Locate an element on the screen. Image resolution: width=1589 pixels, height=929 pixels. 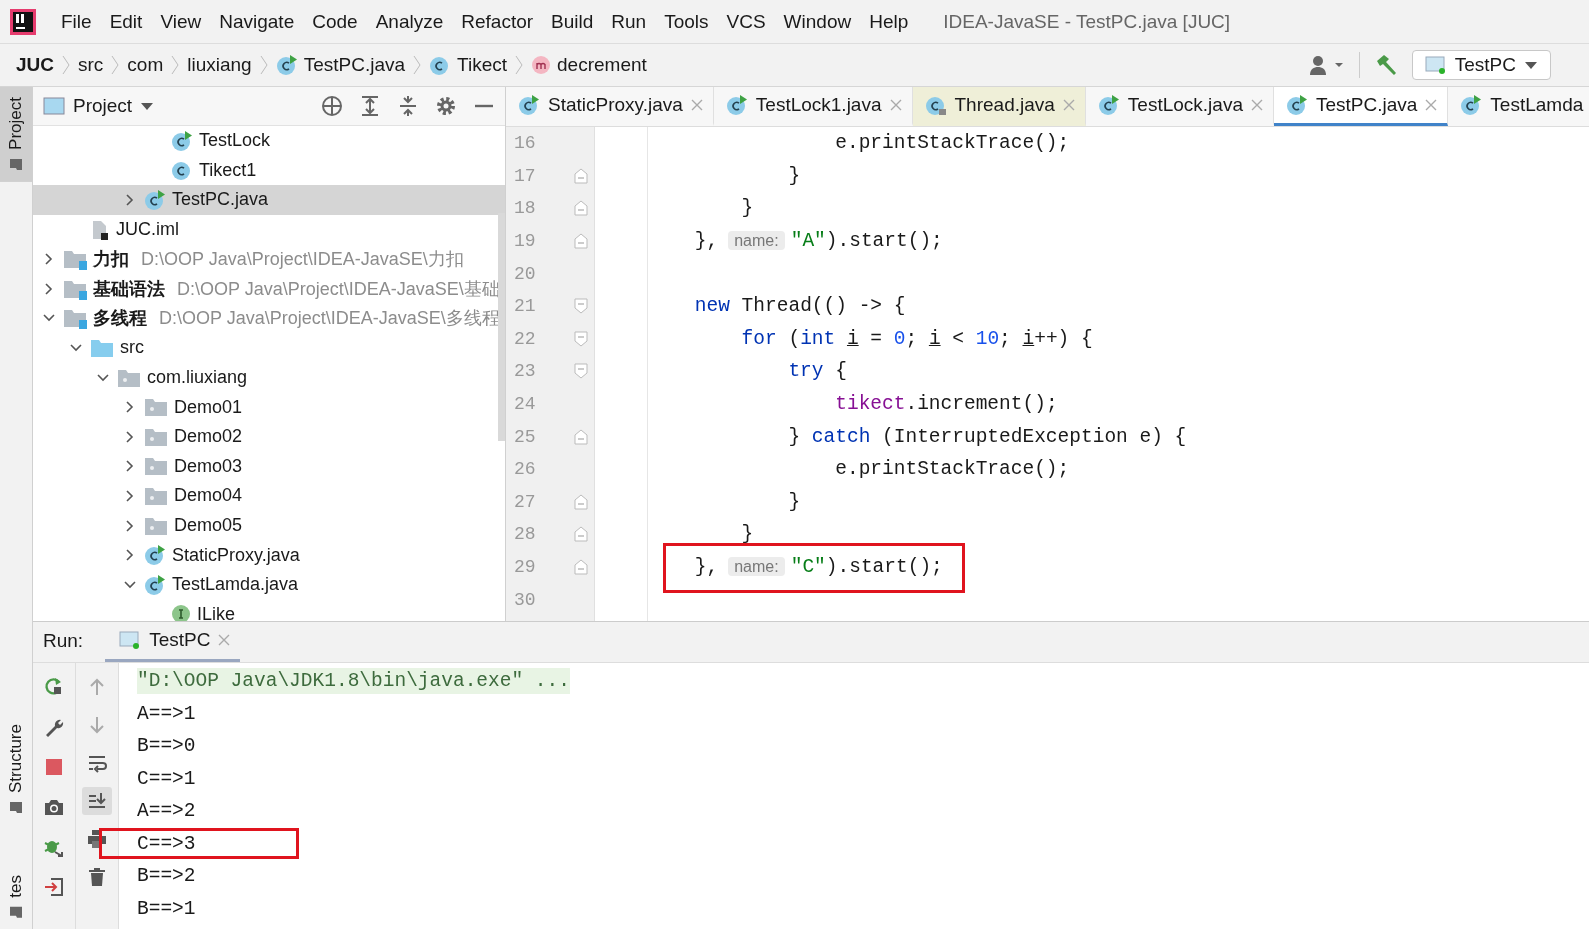
editor-tab: Thread.java is located at coordinates (999, 106).